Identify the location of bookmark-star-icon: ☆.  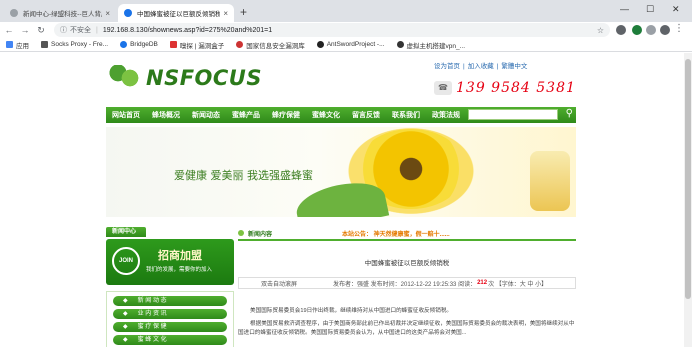
(600, 30).